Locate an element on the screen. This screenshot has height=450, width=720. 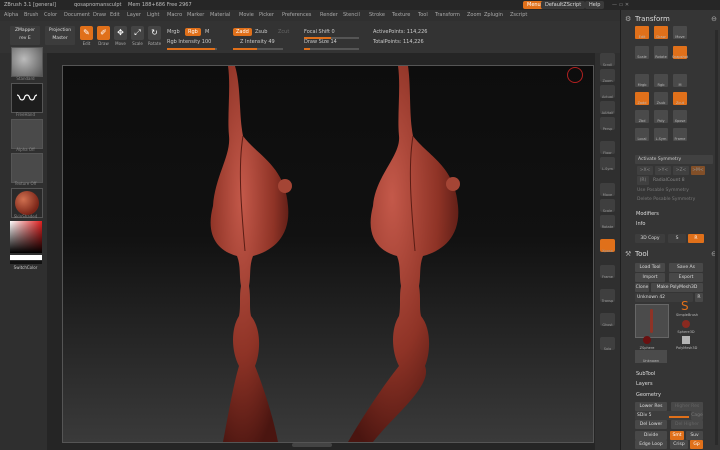
alpha-thumbnail is located at coordinates (27, 134).